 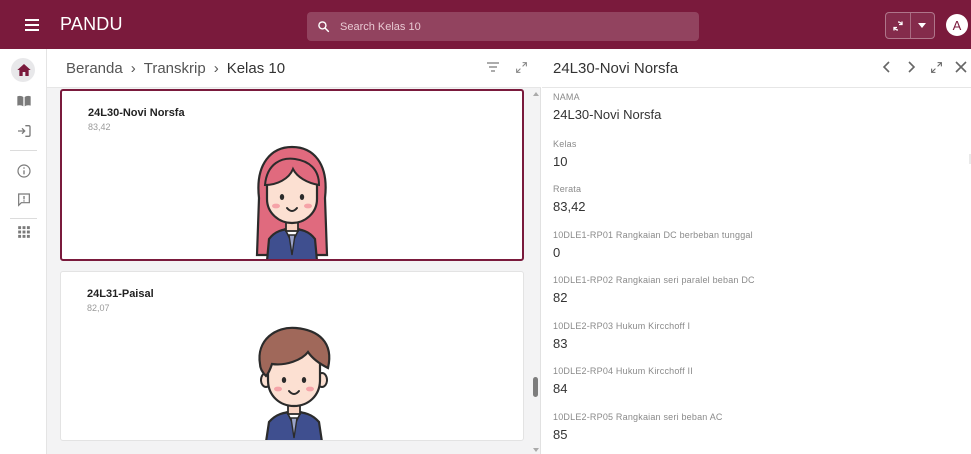 What do you see at coordinates (294, 383) in the screenshot?
I see `boy-avatar-icon` at bounding box center [294, 383].